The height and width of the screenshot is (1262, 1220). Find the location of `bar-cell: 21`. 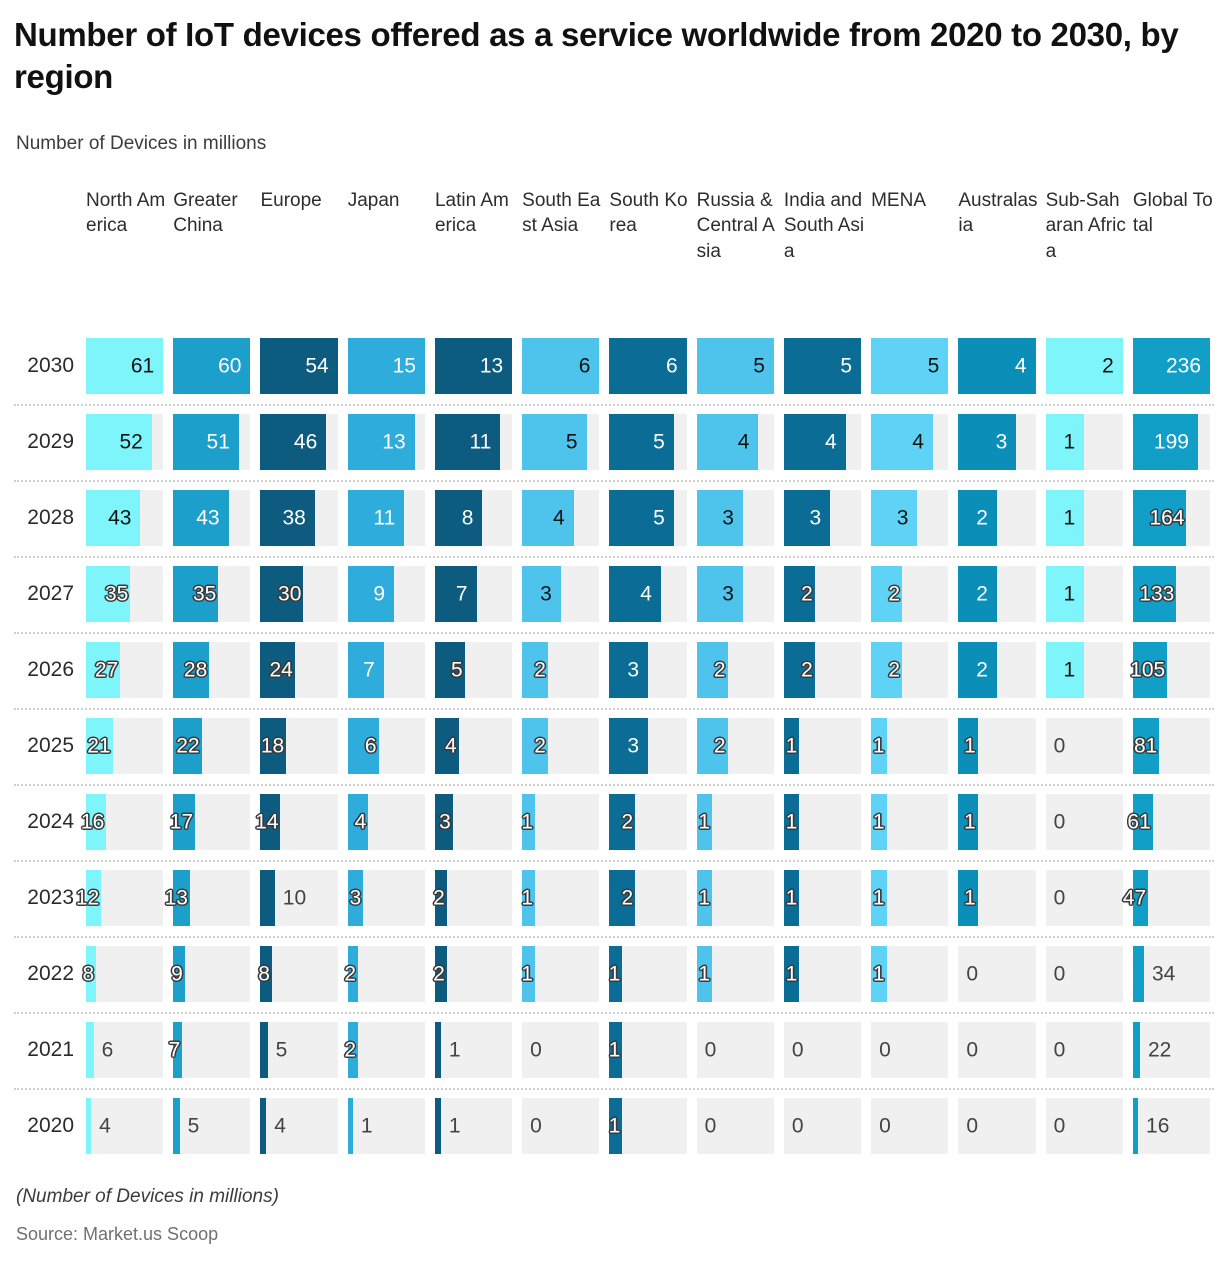

bar-cell: 21 is located at coordinates (129, 746).